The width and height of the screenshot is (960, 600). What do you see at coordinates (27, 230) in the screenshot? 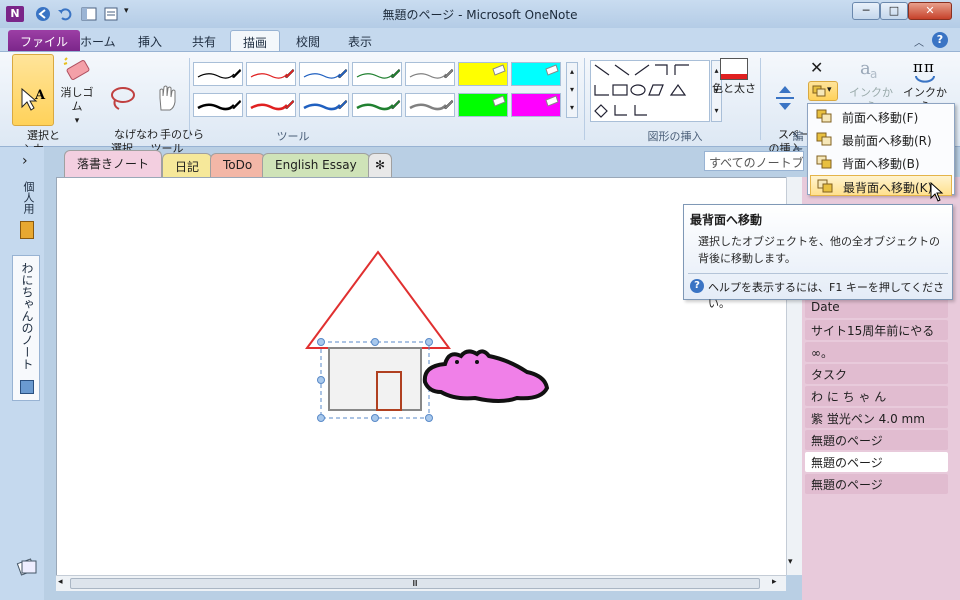
I see `notebook-icon` at bounding box center [27, 230].